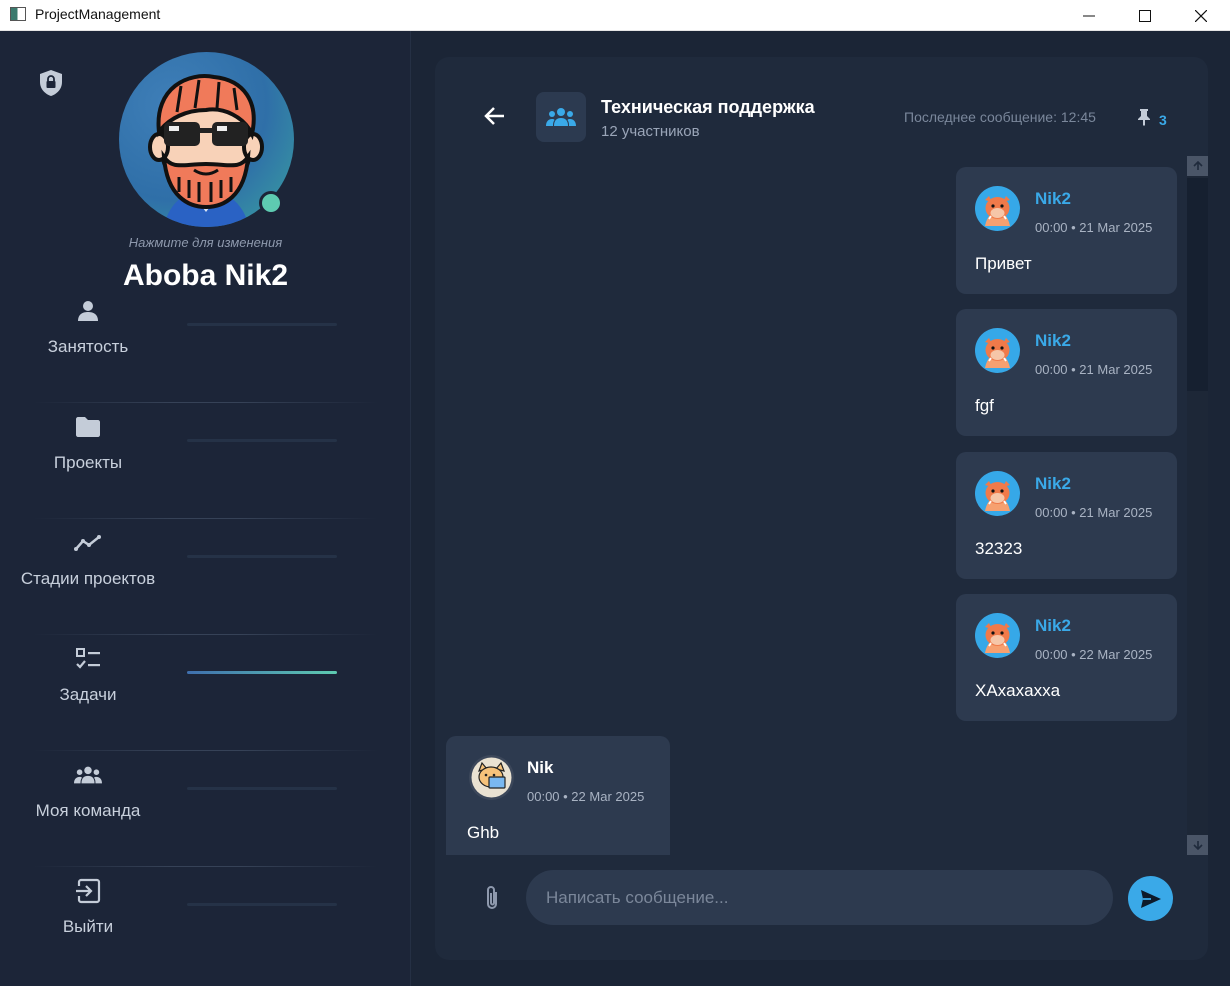 This screenshot has width=1230, height=986. What do you see at coordinates (1197, 284) in the screenshot?
I see `scrollbar-thumb` at bounding box center [1197, 284].